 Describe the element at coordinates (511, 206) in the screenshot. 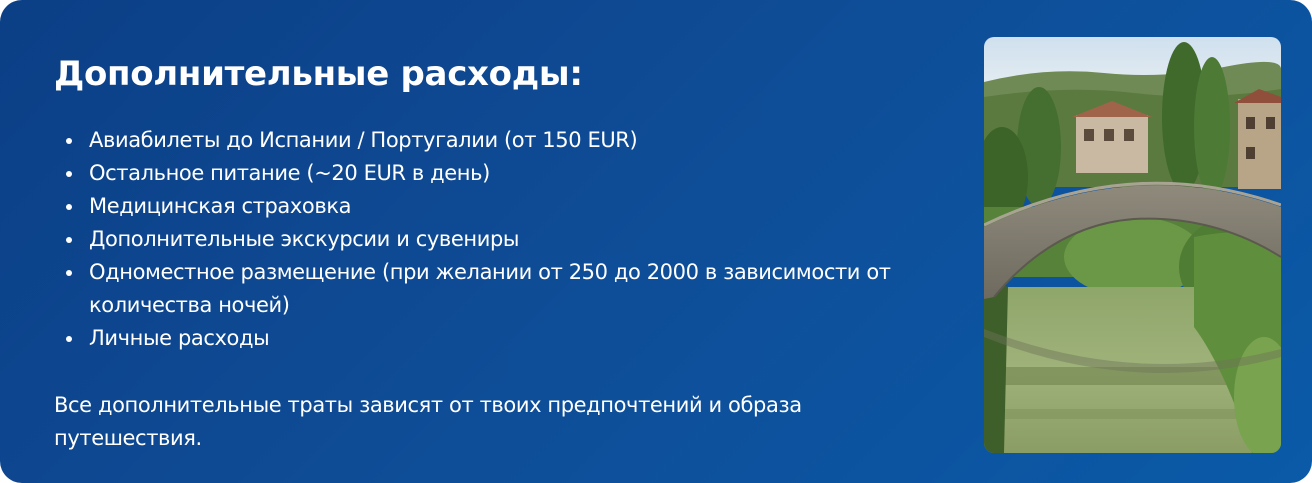

I see `list-item: Медицинская страховка` at that location.